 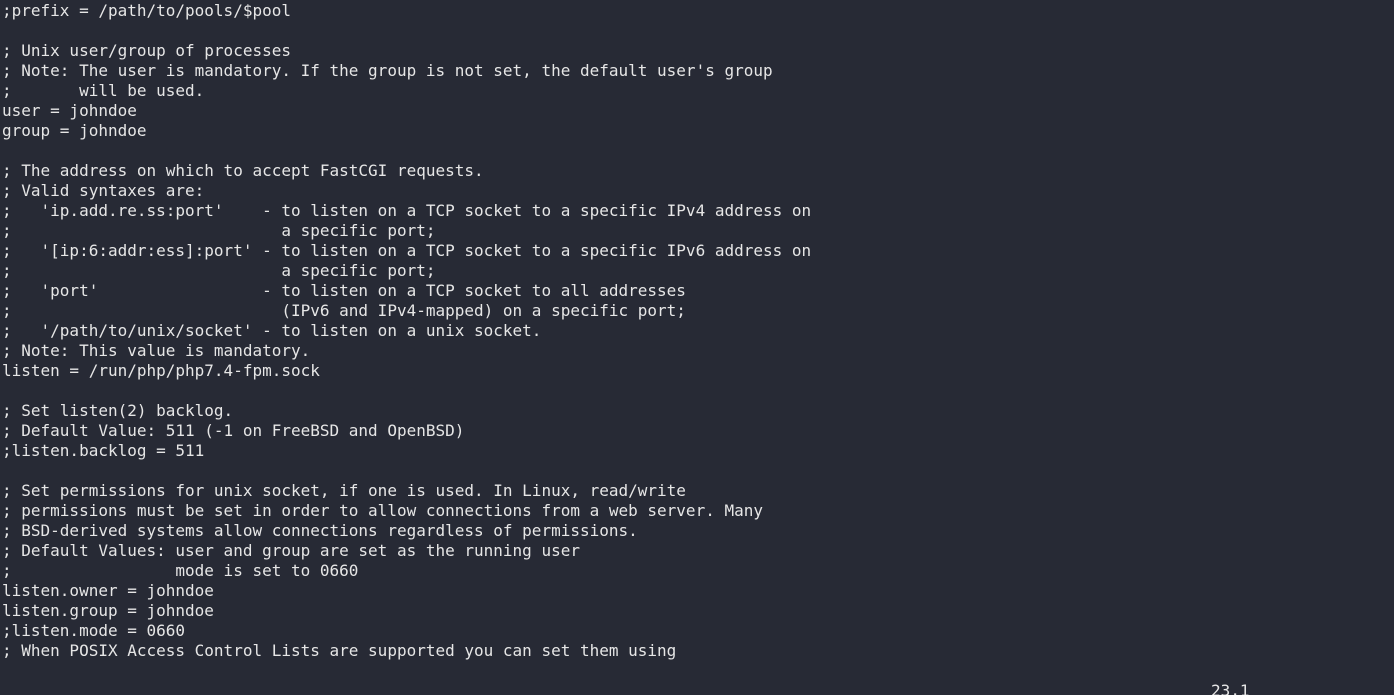 I want to click on status-line: 23,1 4%, so click(x=697, y=678).